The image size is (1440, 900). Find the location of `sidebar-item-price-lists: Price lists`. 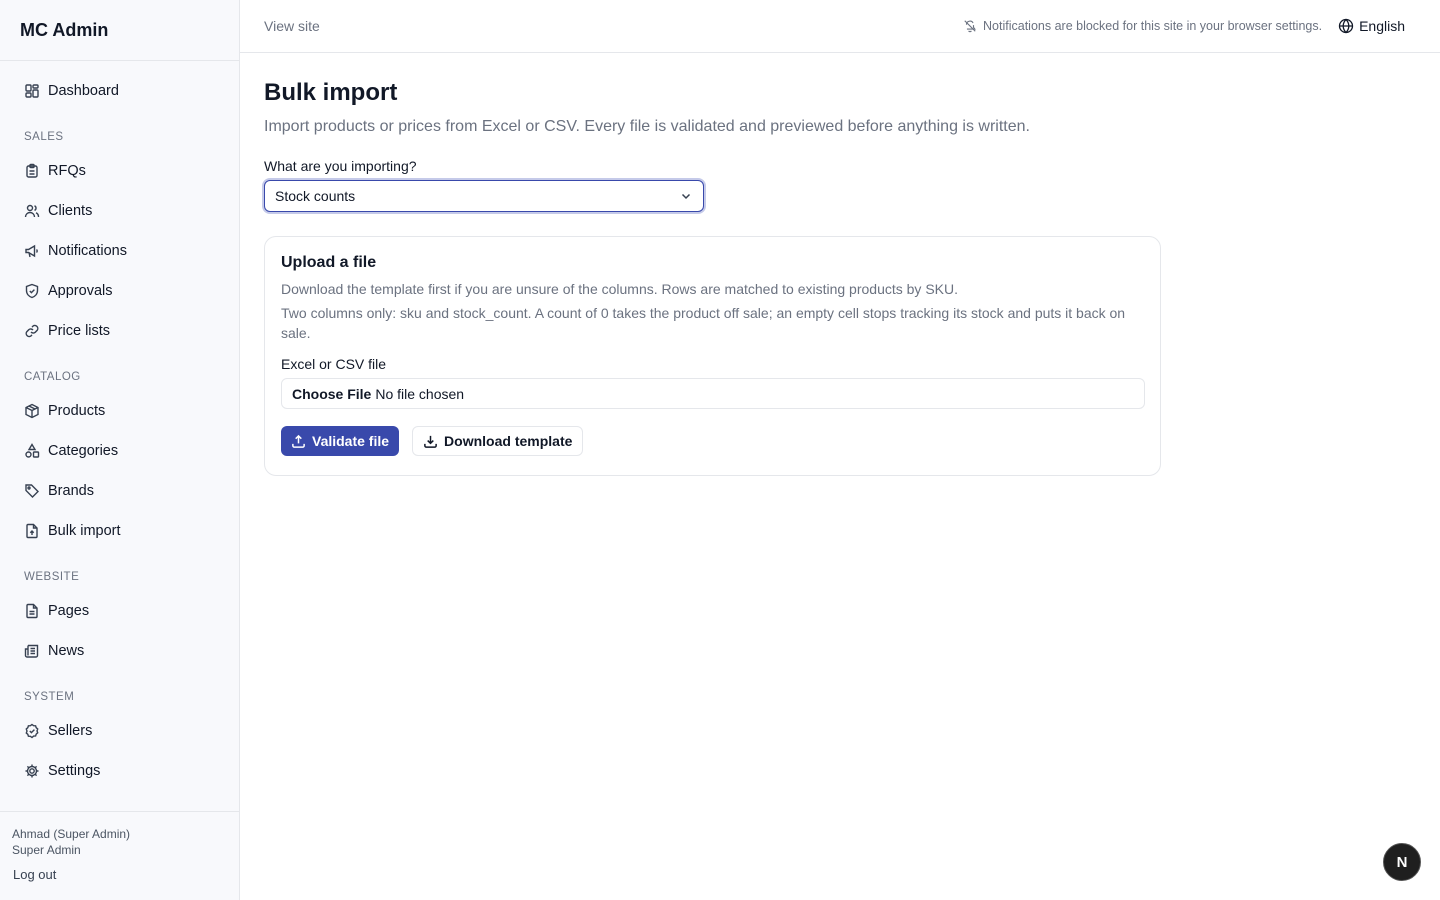

sidebar-item-price-lists: Price lists is located at coordinates (119, 331).